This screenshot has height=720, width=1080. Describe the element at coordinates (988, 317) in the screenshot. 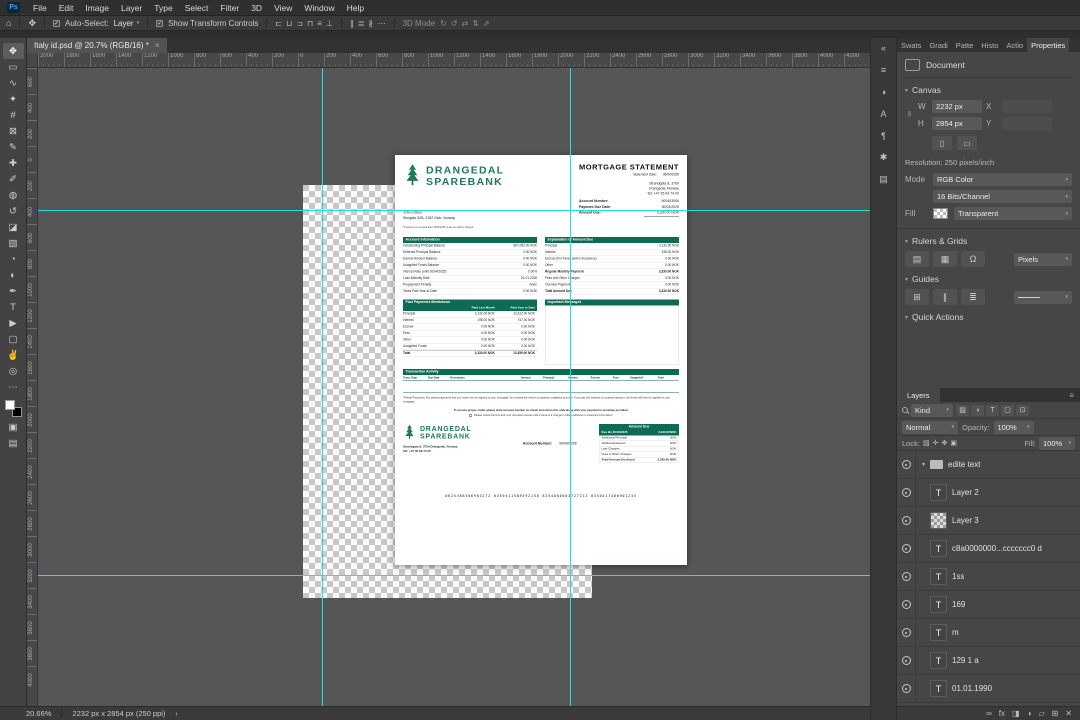

I see `quick-actions-section-header: ▾ Quick Actions` at that location.